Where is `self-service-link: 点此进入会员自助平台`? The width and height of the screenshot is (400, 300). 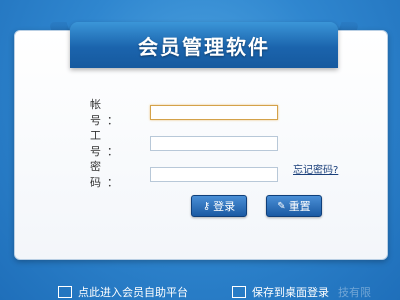 self-service-link: 点此进入会员自助平台 is located at coordinates (123, 292).